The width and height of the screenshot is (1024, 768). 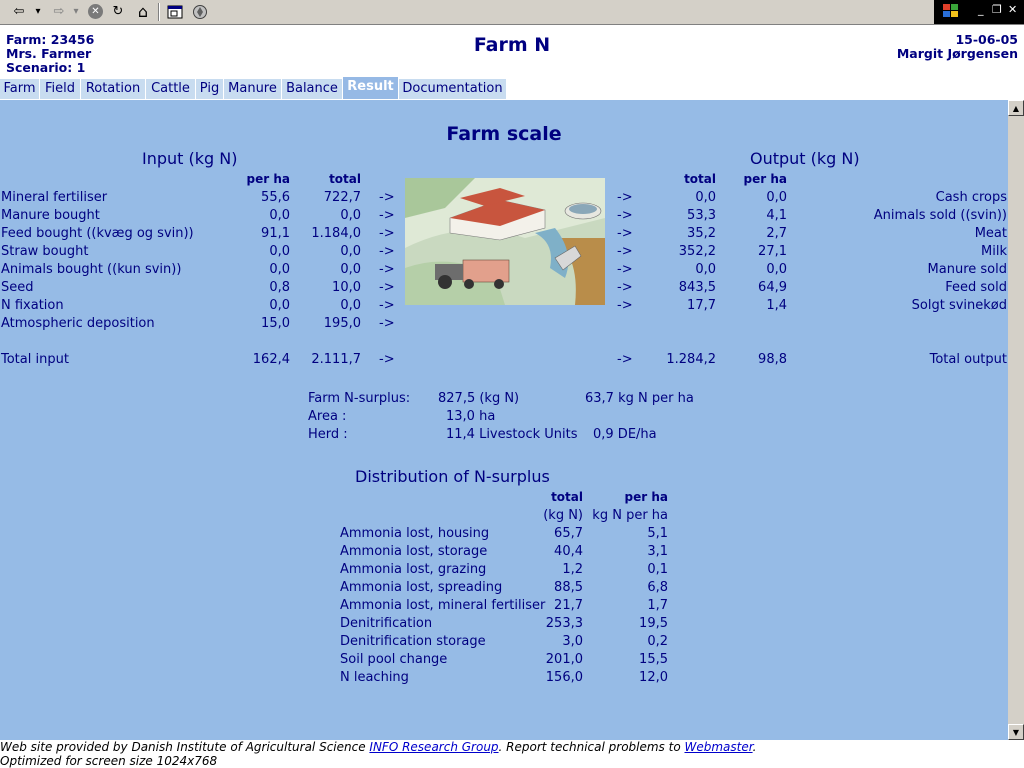 I want to click on input-total: 0,0, so click(x=350, y=305).